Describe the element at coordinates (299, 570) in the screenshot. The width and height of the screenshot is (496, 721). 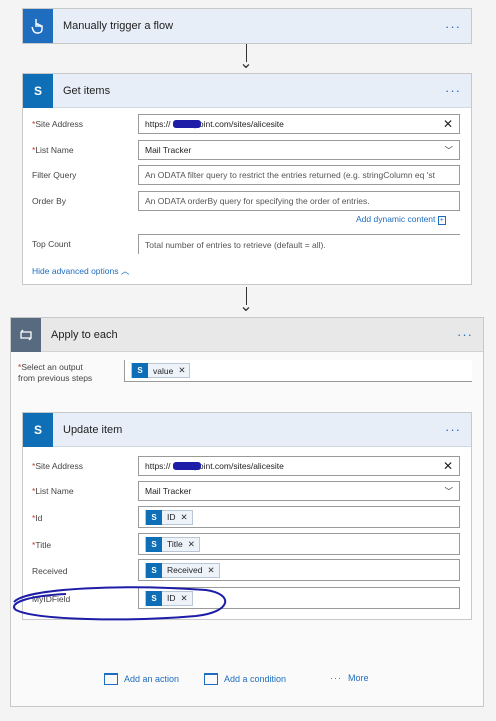
I see `received-field: S Received ✕` at that location.